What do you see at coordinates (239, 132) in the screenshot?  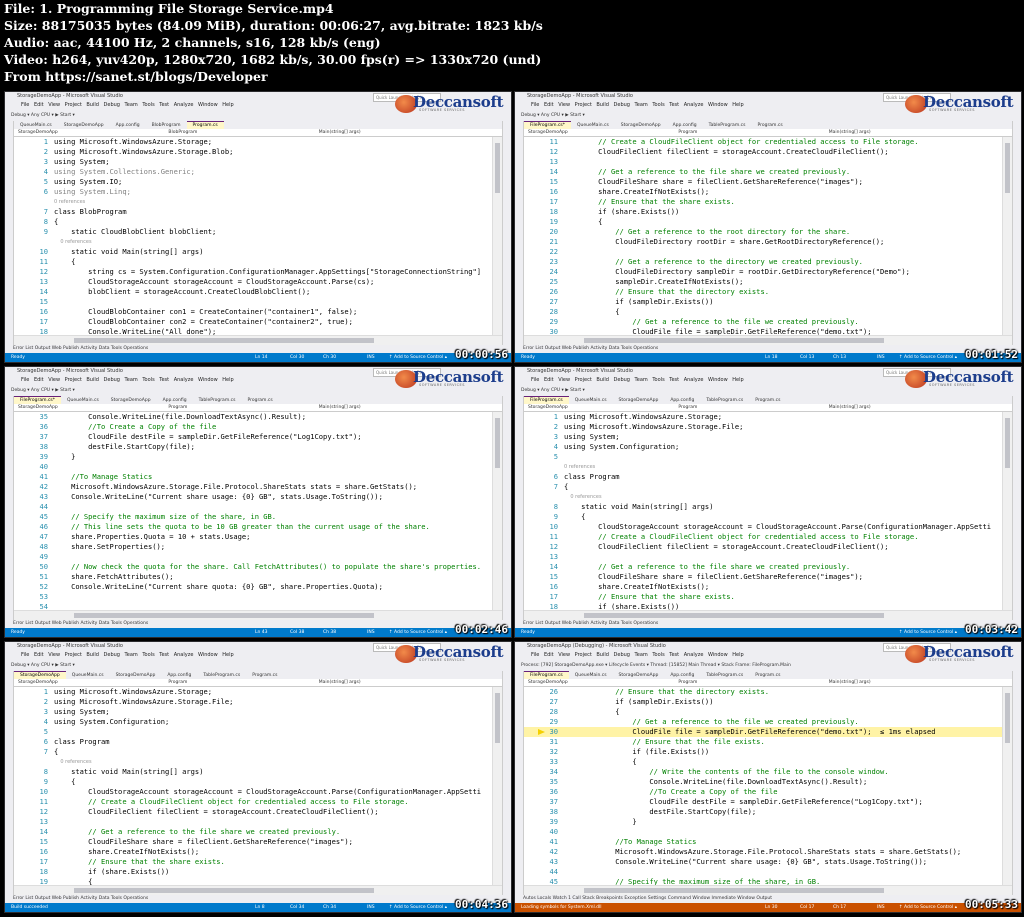 I see `nav-dropdown-2: BlobProgram` at bounding box center [239, 132].